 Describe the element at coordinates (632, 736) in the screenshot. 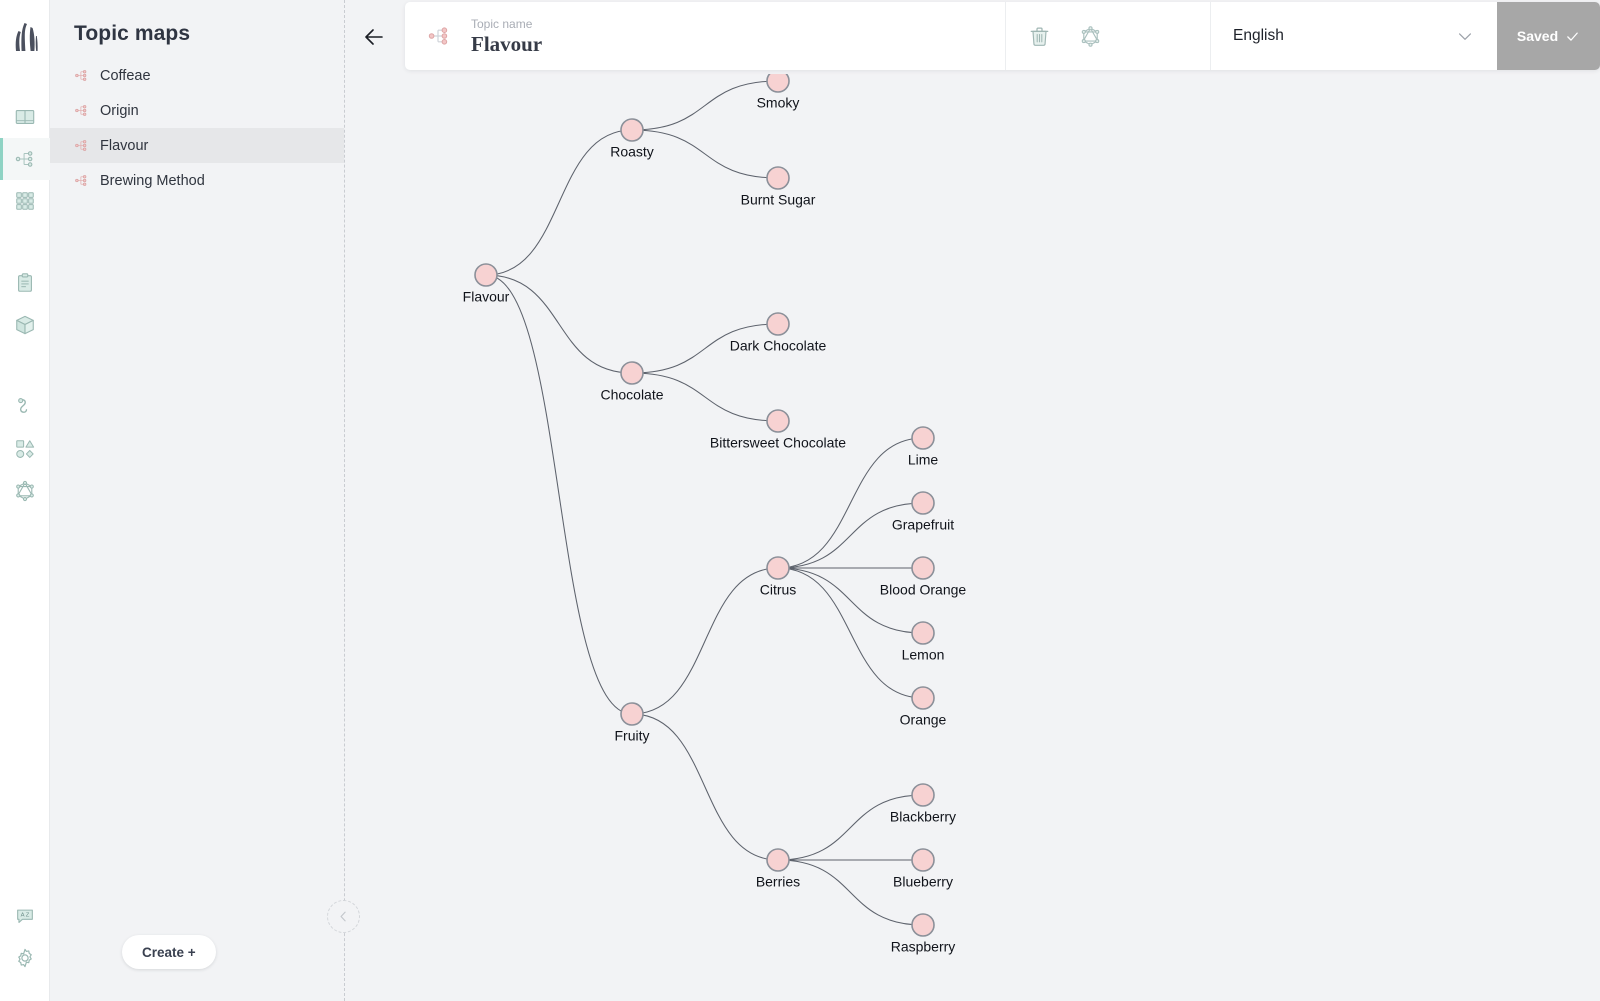

I see `node-label: Fruity` at that location.